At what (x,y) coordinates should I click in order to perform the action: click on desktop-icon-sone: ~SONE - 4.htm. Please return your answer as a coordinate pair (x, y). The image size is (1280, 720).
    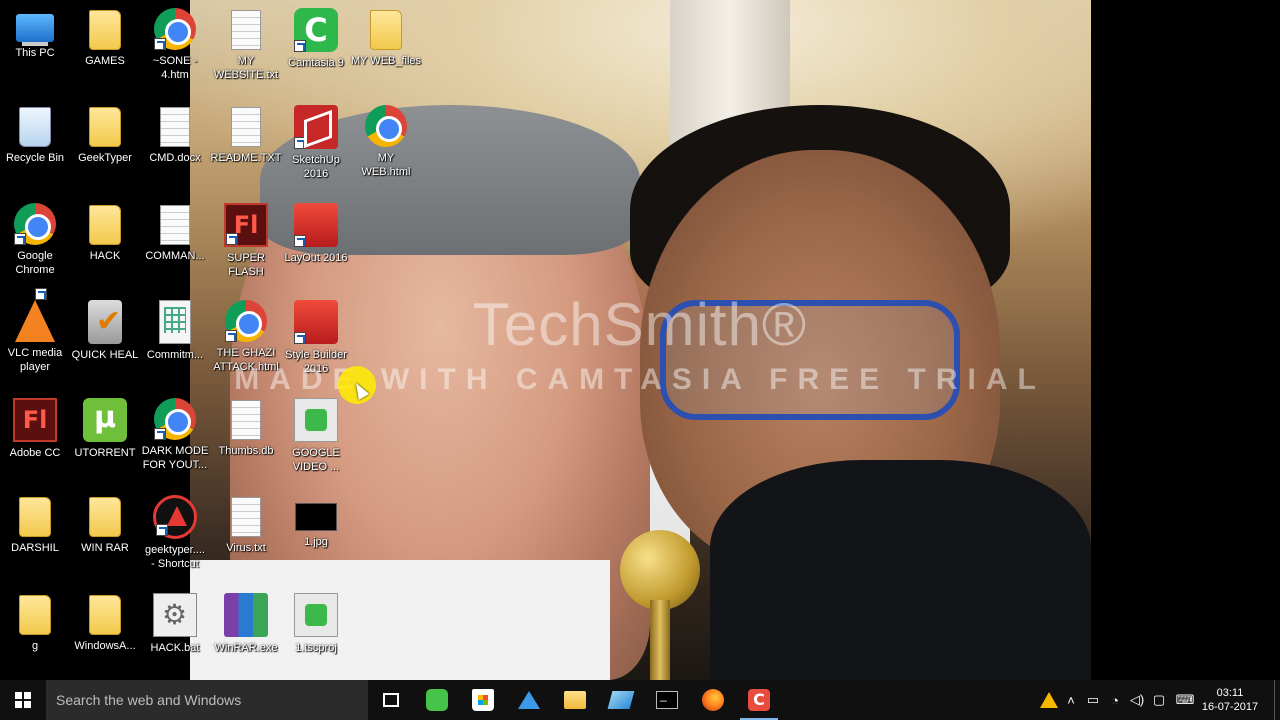
    Looking at the image, I should click on (175, 48).